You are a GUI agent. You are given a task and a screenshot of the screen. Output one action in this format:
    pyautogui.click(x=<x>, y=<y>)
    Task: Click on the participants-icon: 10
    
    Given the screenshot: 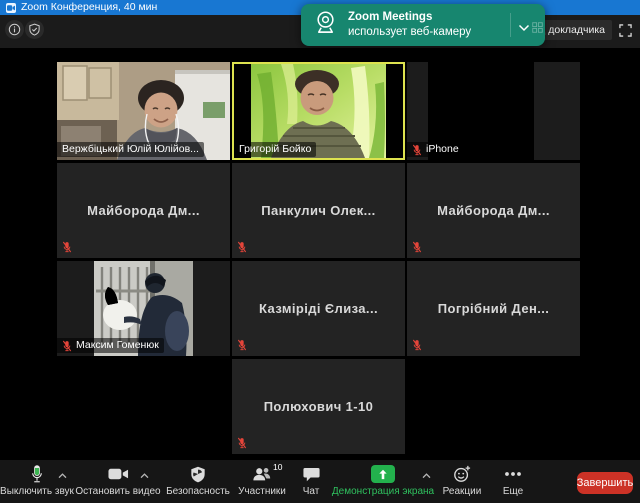 What is the action you would take?
    pyautogui.click(x=267, y=473)
    